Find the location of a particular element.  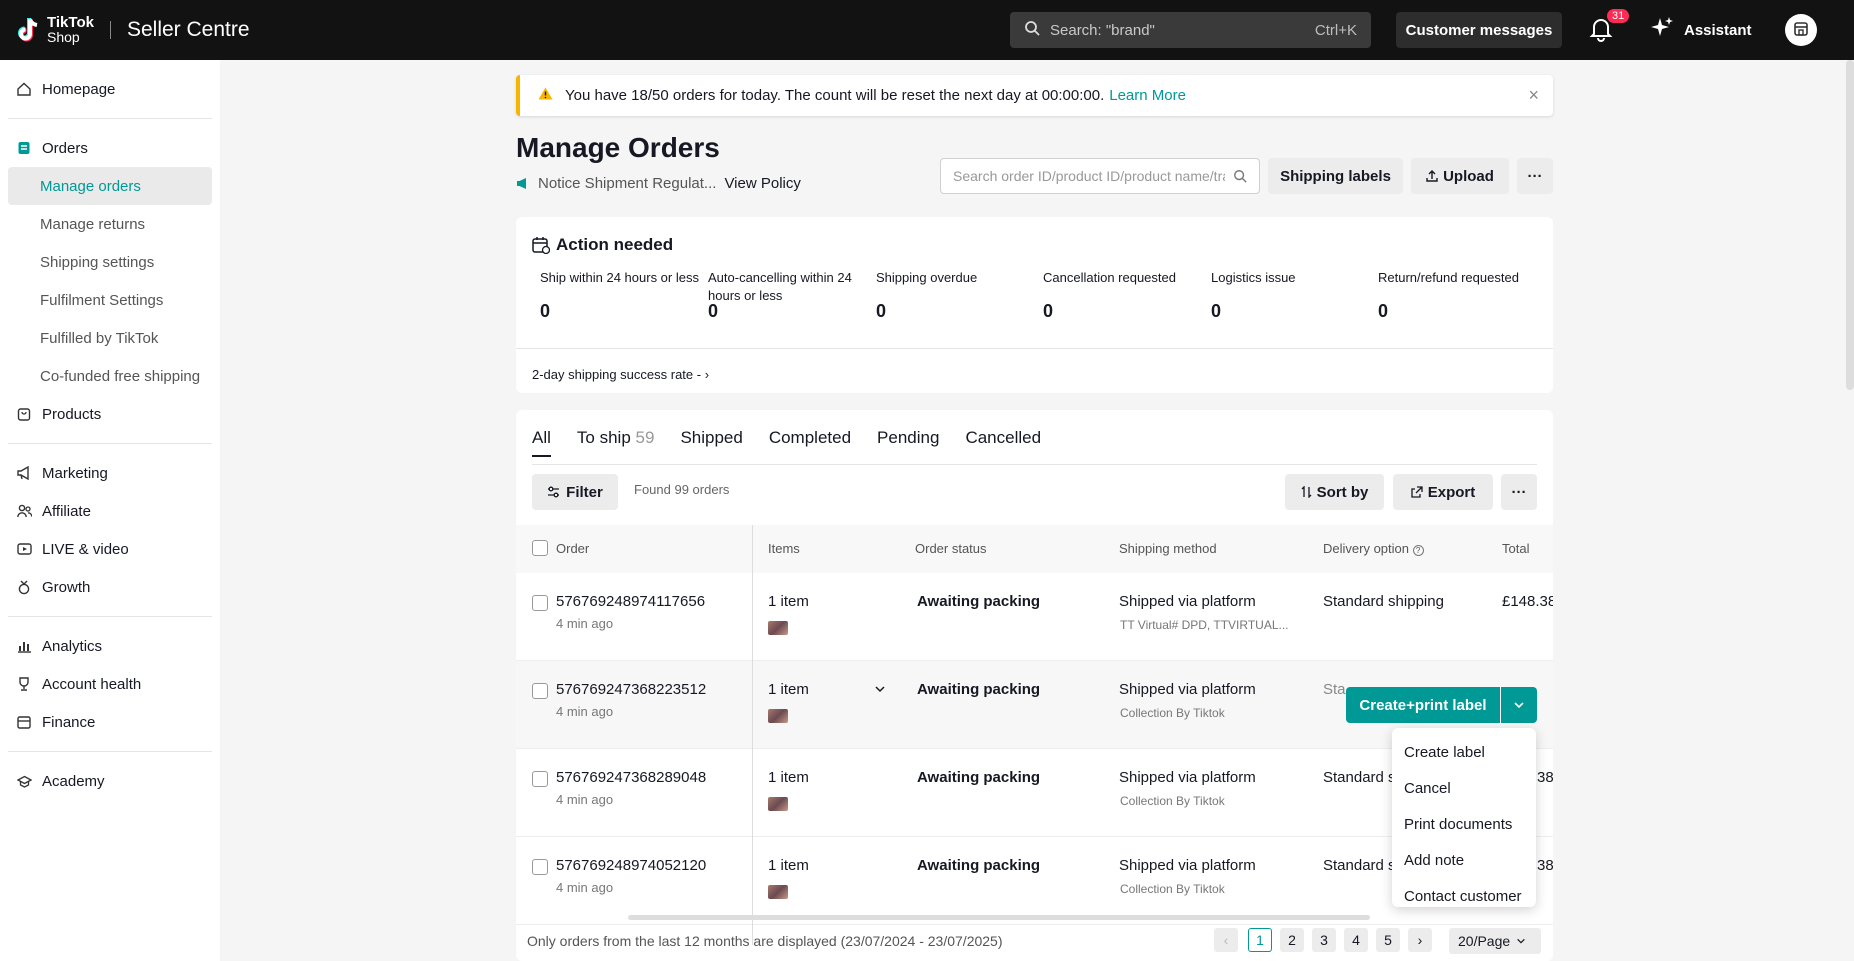

metric-label: Shipping overdue is located at coordinates (927, 277).